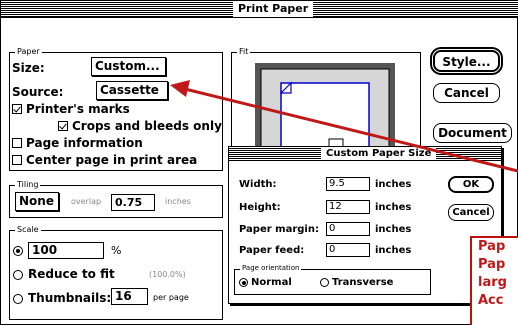 This screenshot has height=325, width=518. I want to click on annotation-line-1: Pap, so click(492, 246).